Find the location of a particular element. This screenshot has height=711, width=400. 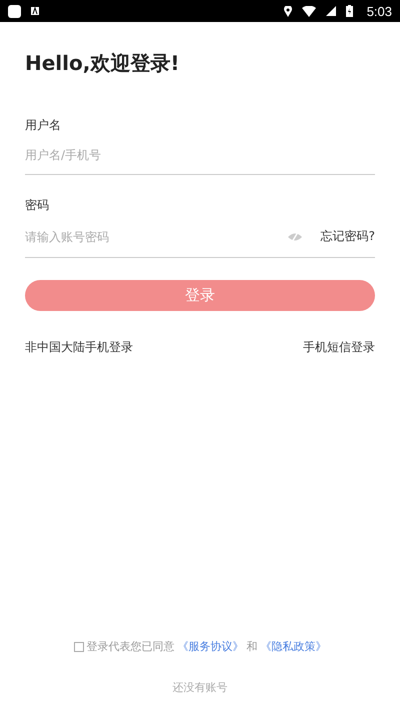

service-agreement-link: 《服务协议》 is located at coordinates (211, 646).